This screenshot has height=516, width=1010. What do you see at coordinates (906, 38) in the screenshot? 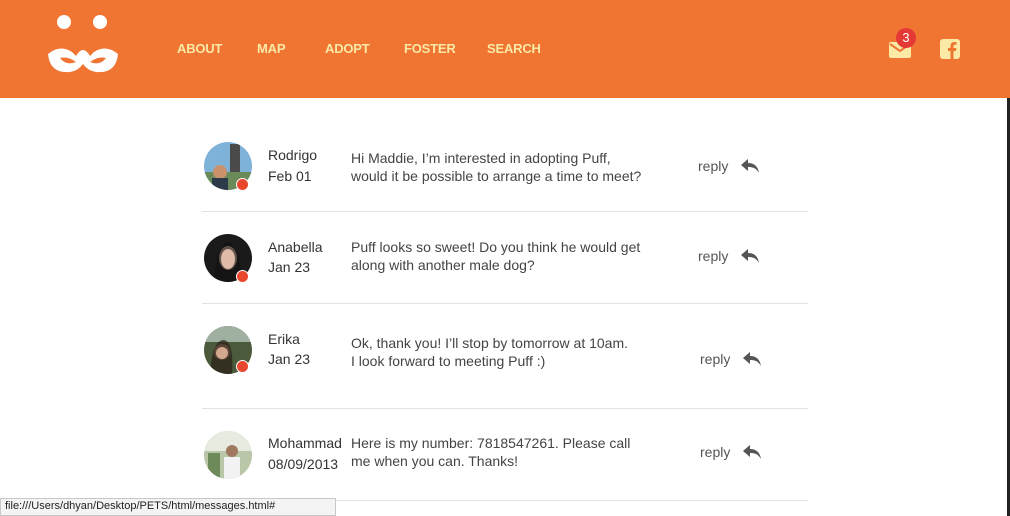
I see `unread-count-badge: 3` at bounding box center [906, 38].